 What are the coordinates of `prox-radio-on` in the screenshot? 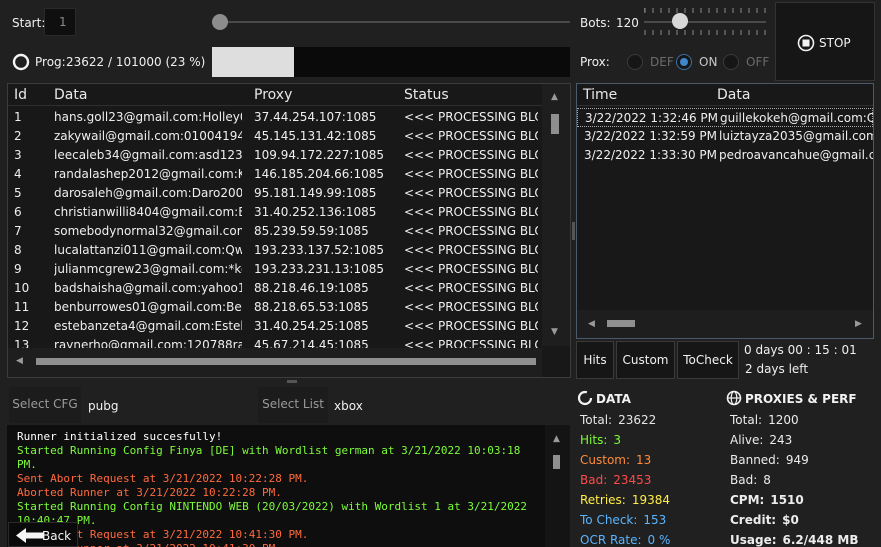 It's located at (684, 62).